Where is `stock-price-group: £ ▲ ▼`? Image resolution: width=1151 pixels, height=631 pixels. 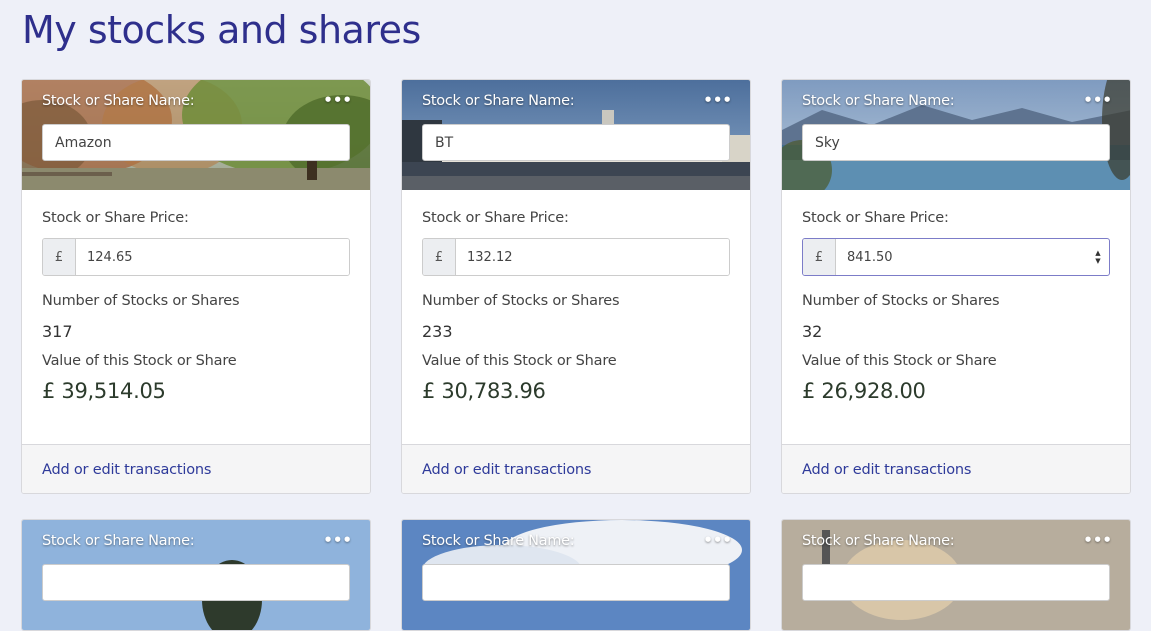
stock-price-group: £ ▲ ▼ is located at coordinates (956, 257).